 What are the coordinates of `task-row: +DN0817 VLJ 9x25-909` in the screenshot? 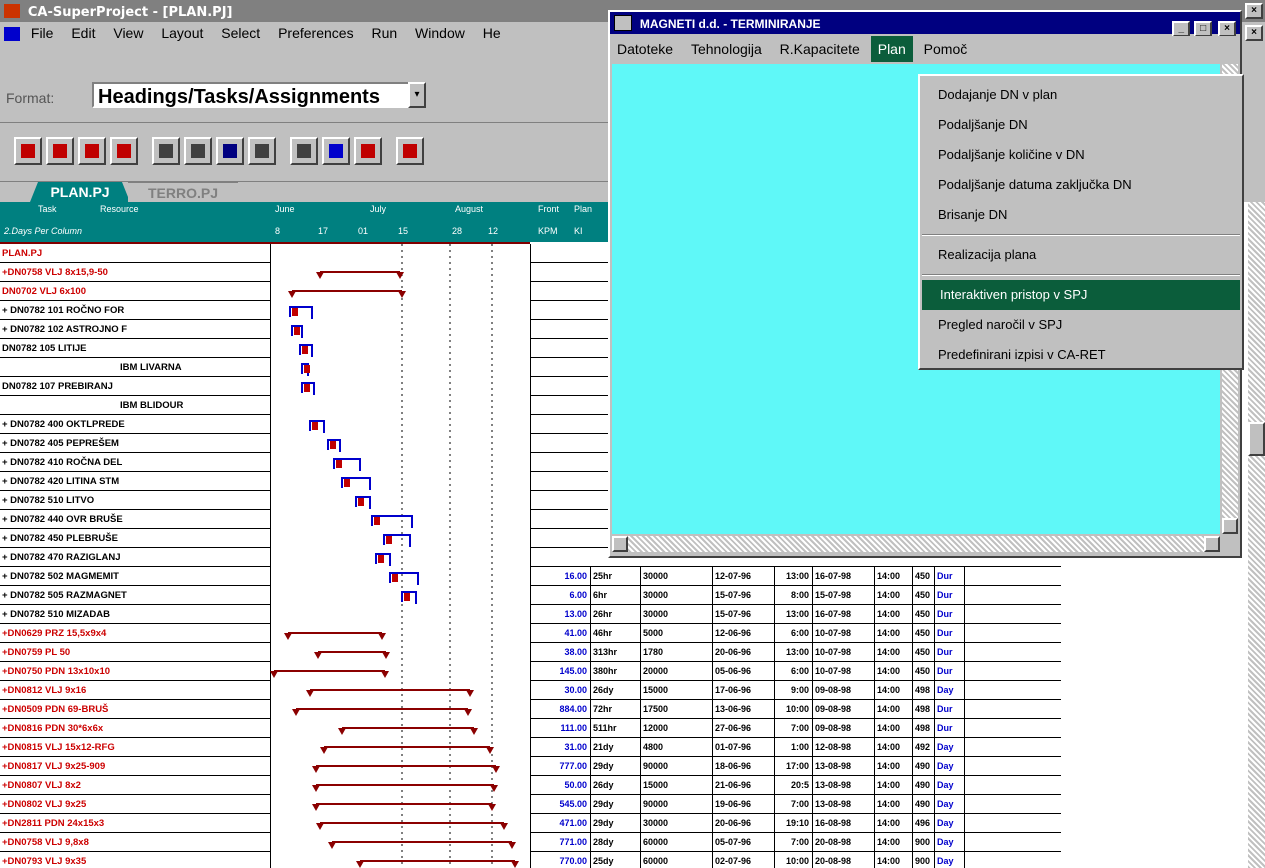 It's located at (135, 766).